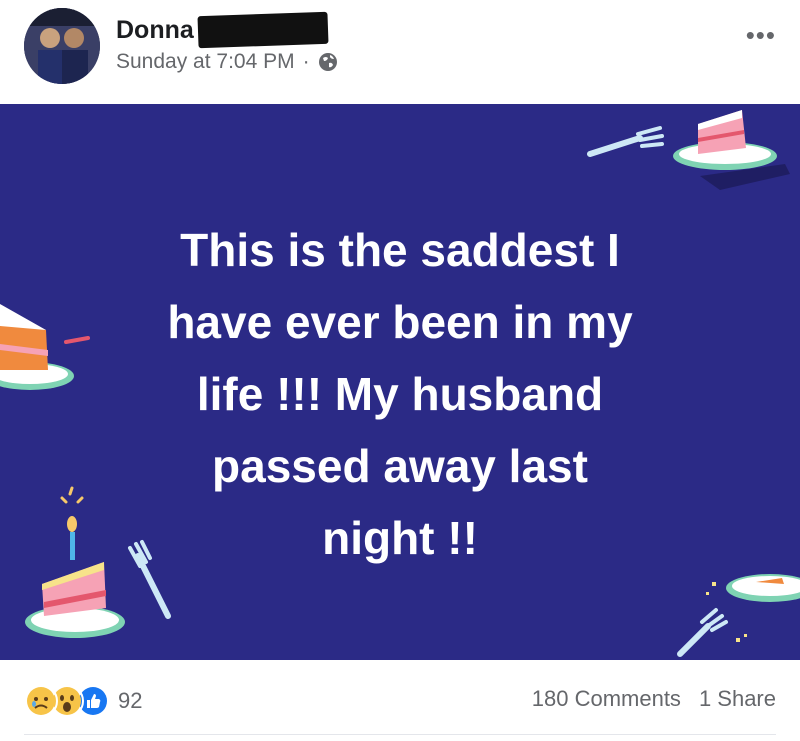 The height and width of the screenshot is (741, 800). I want to click on footer-divider, so click(400, 734).